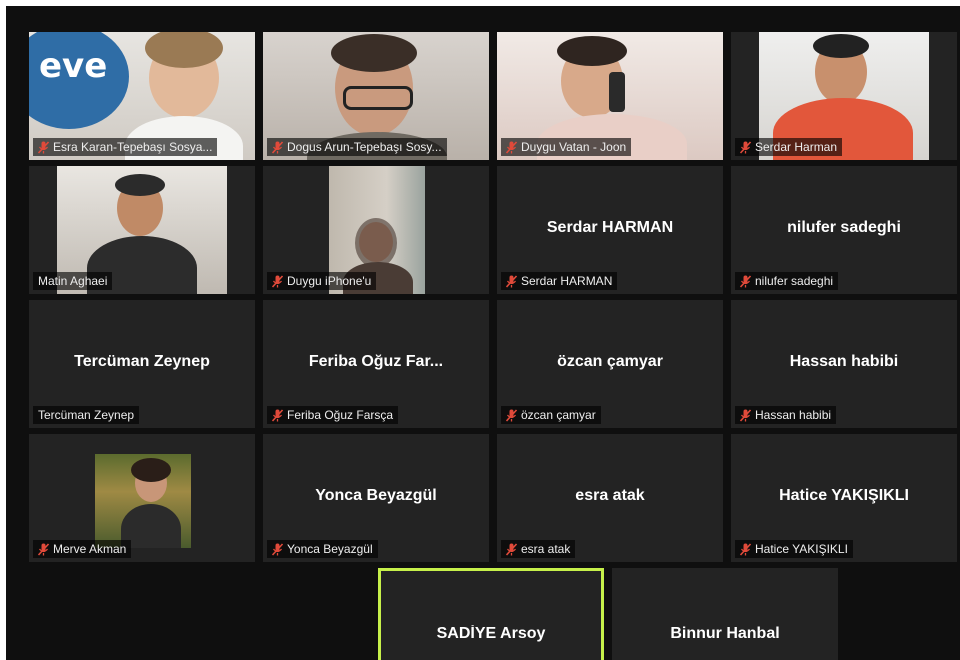  I want to click on participant-display-name: Serdar HARMAN, so click(610, 228).